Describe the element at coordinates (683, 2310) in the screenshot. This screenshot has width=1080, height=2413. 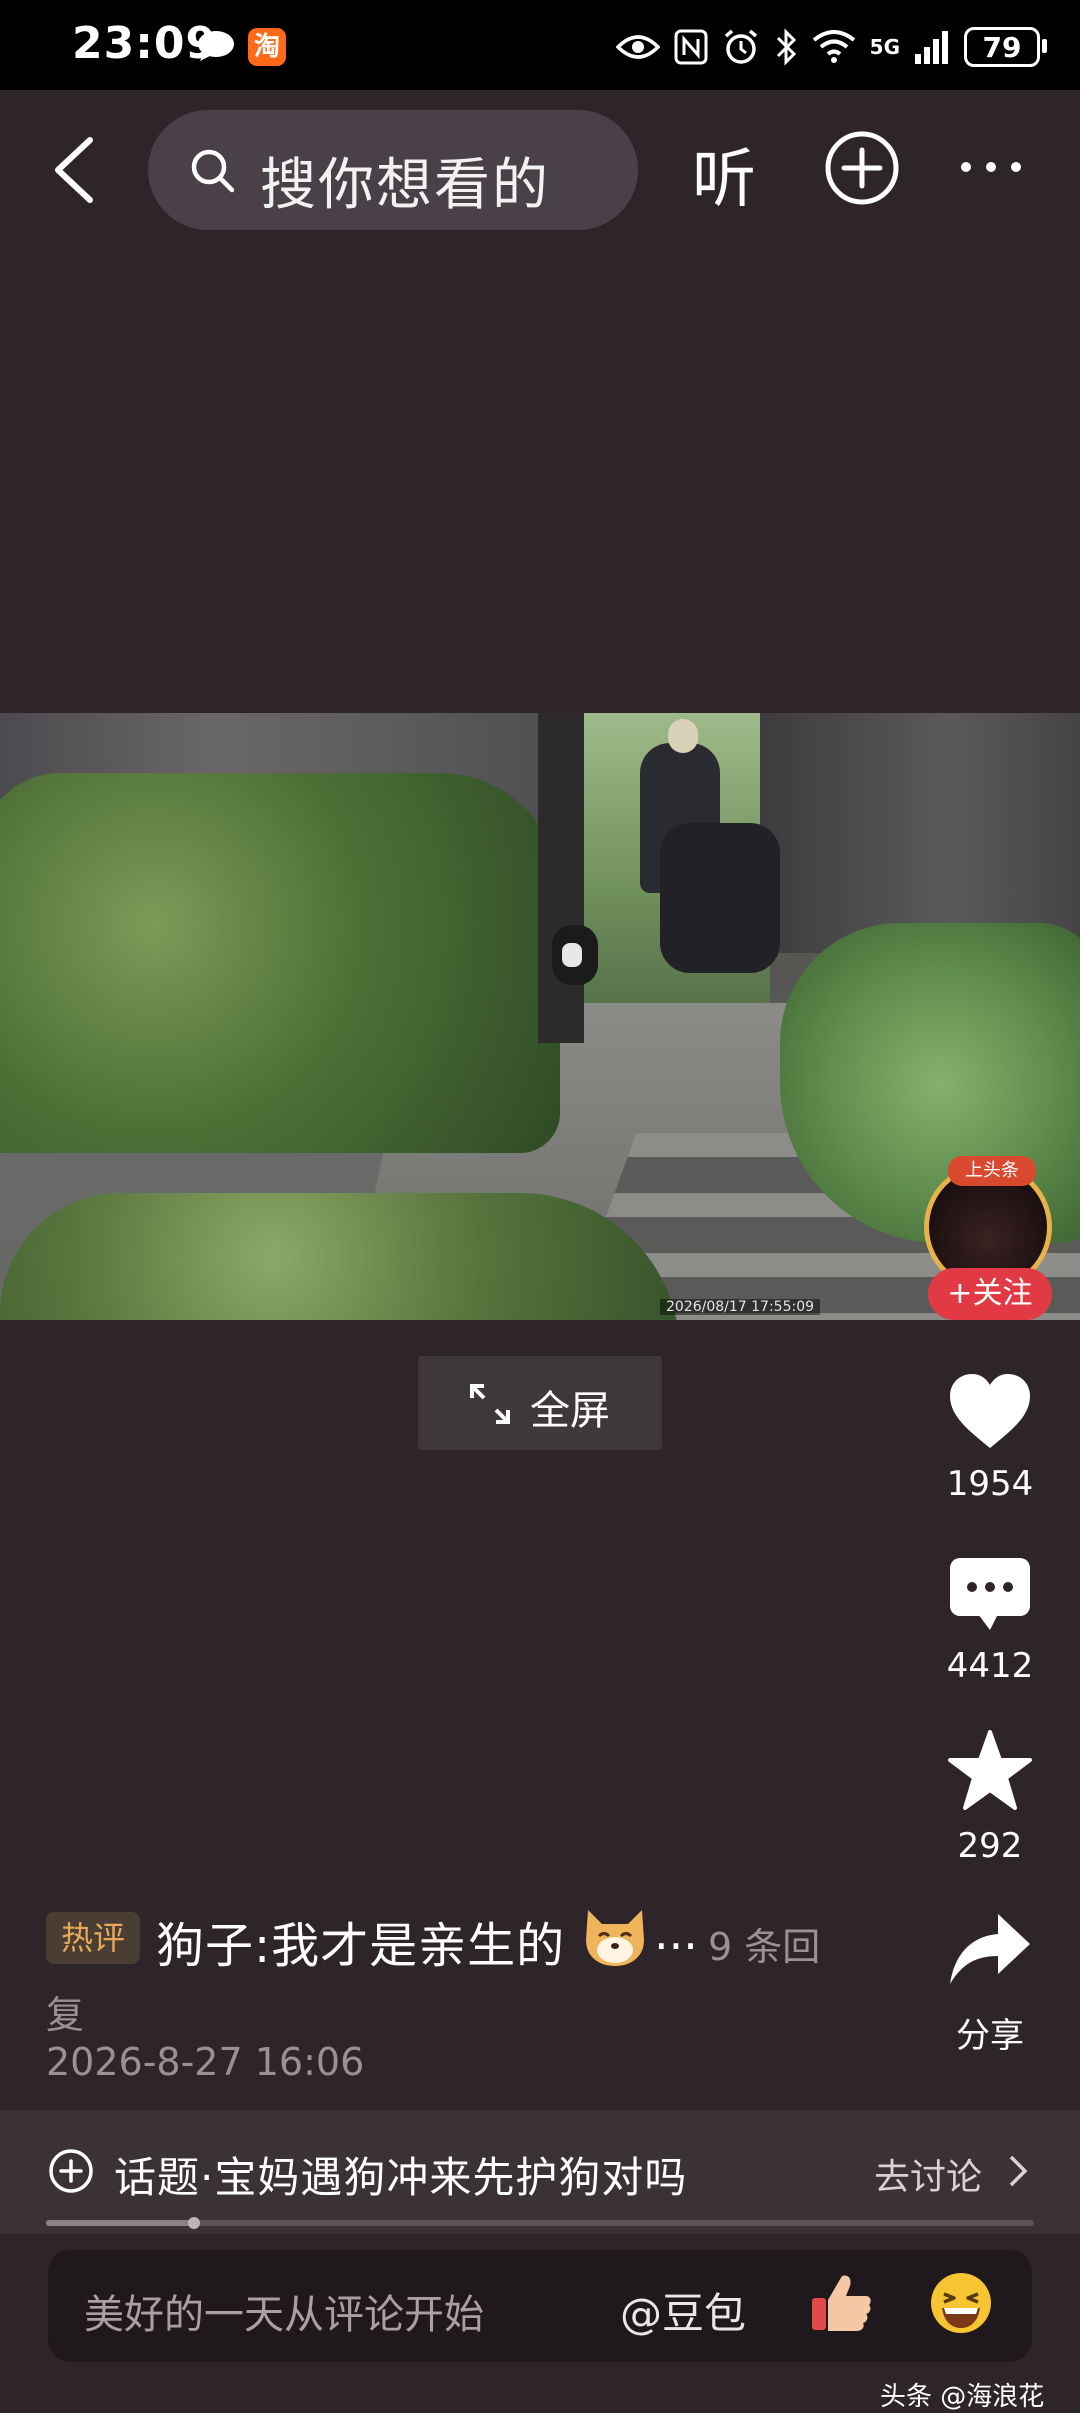
I see `mention-doubao: @豆包` at that location.